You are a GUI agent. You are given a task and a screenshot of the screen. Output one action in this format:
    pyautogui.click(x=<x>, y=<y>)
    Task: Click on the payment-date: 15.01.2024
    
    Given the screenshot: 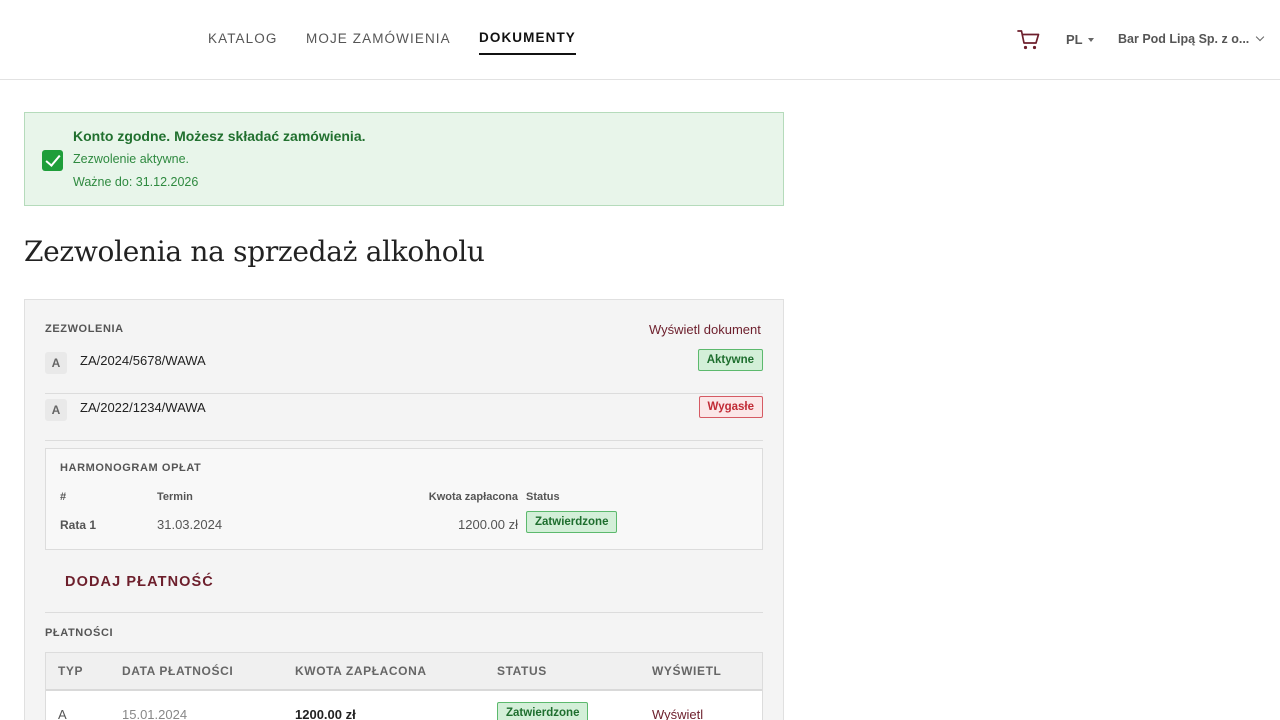 What is the action you would take?
    pyautogui.click(x=155, y=713)
    